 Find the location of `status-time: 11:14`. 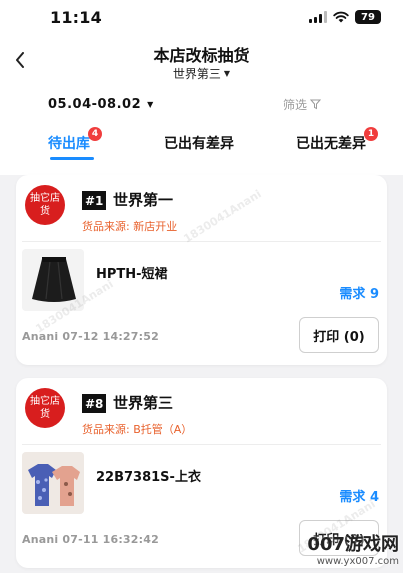

status-time: 11:14 is located at coordinates (76, 17).